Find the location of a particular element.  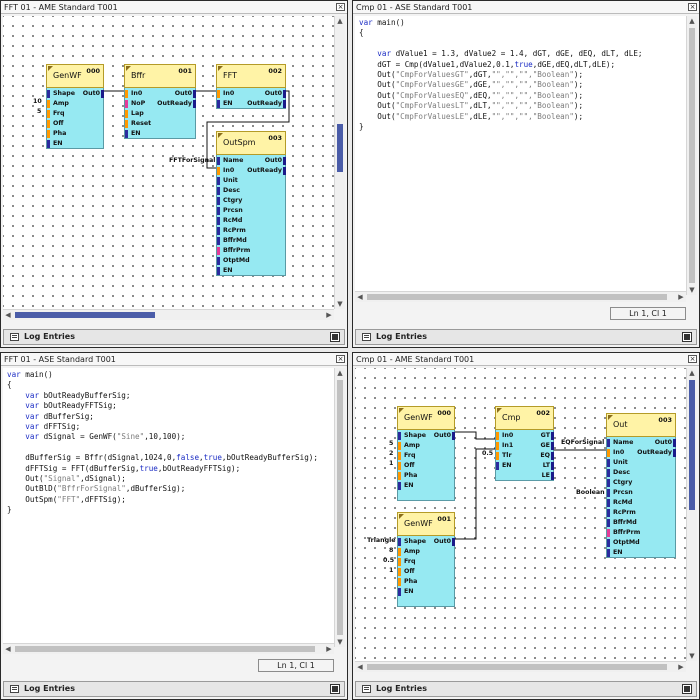

port-desc: Desc is located at coordinates (618, 473).